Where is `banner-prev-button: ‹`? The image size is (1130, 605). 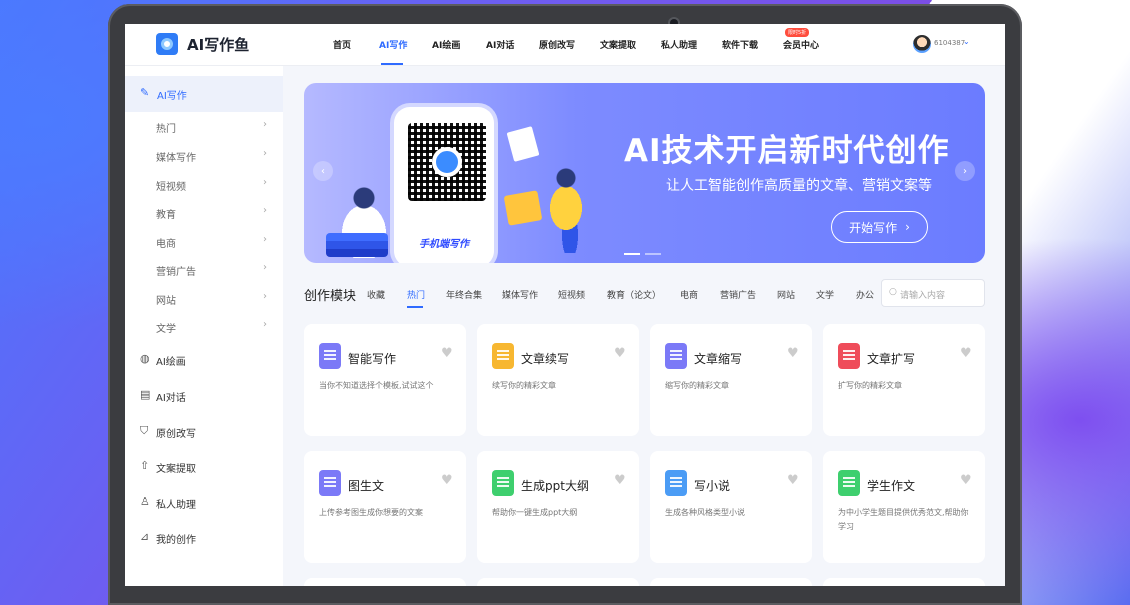 banner-prev-button: ‹ is located at coordinates (323, 171).